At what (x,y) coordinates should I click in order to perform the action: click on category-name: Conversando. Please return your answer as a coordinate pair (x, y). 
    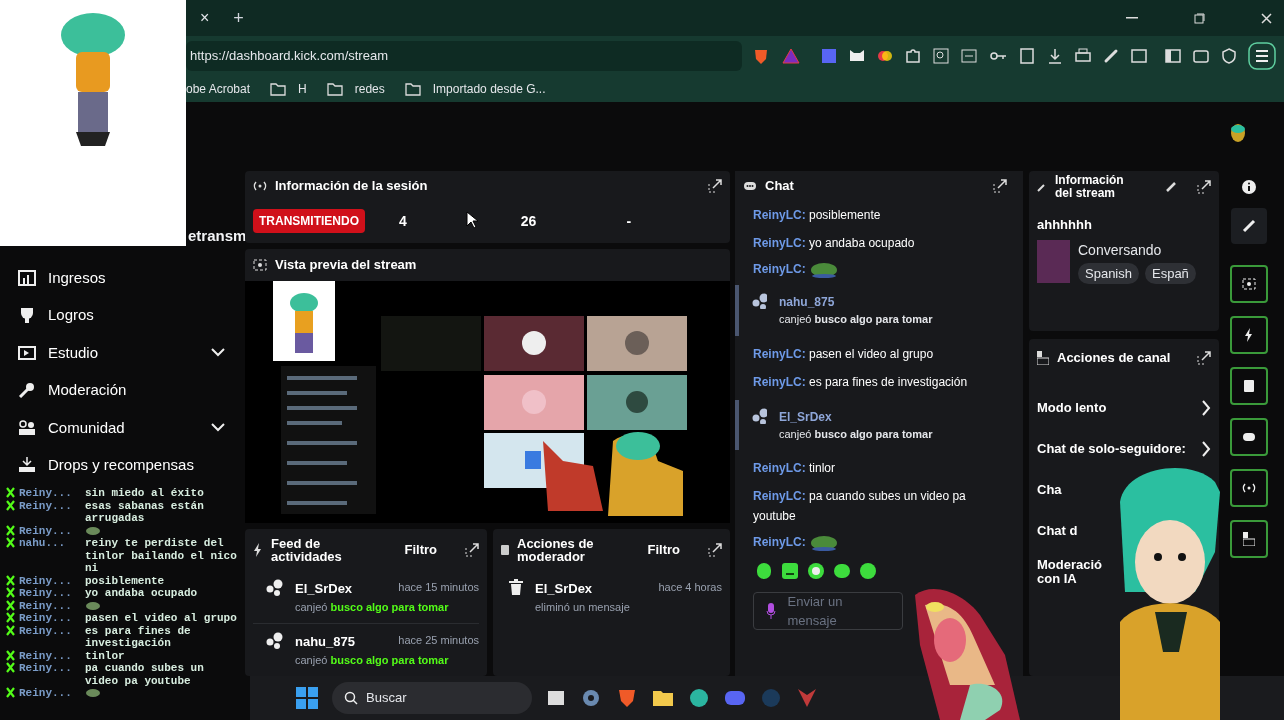
    Looking at the image, I should click on (1137, 250).